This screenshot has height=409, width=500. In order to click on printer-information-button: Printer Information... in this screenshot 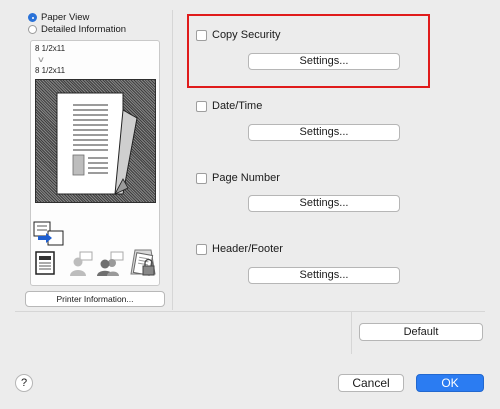, I will do `click(95, 299)`.